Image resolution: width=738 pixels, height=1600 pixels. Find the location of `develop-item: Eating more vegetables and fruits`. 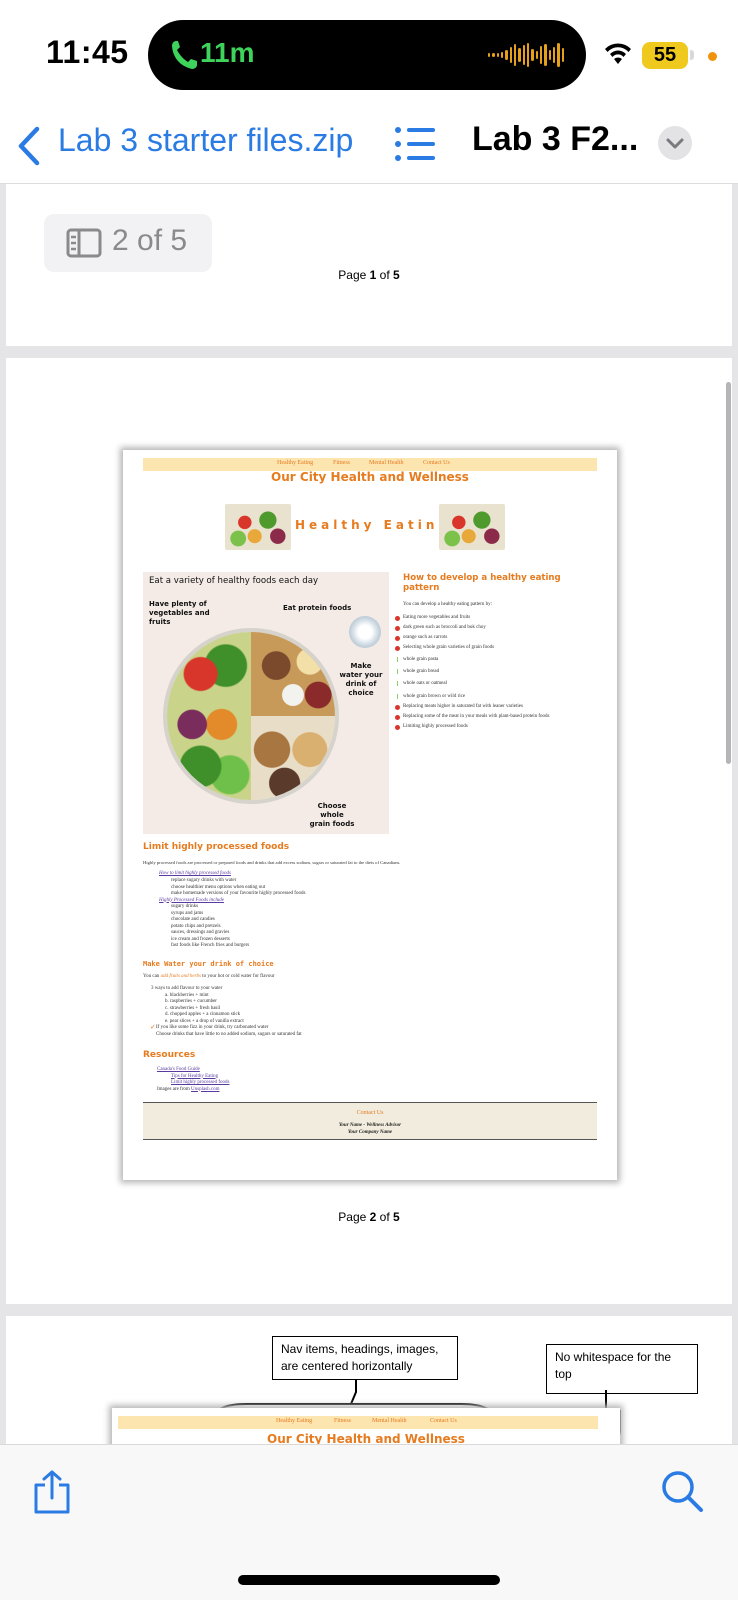

develop-item: Eating more vegetables and fruits is located at coordinates (437, 617).